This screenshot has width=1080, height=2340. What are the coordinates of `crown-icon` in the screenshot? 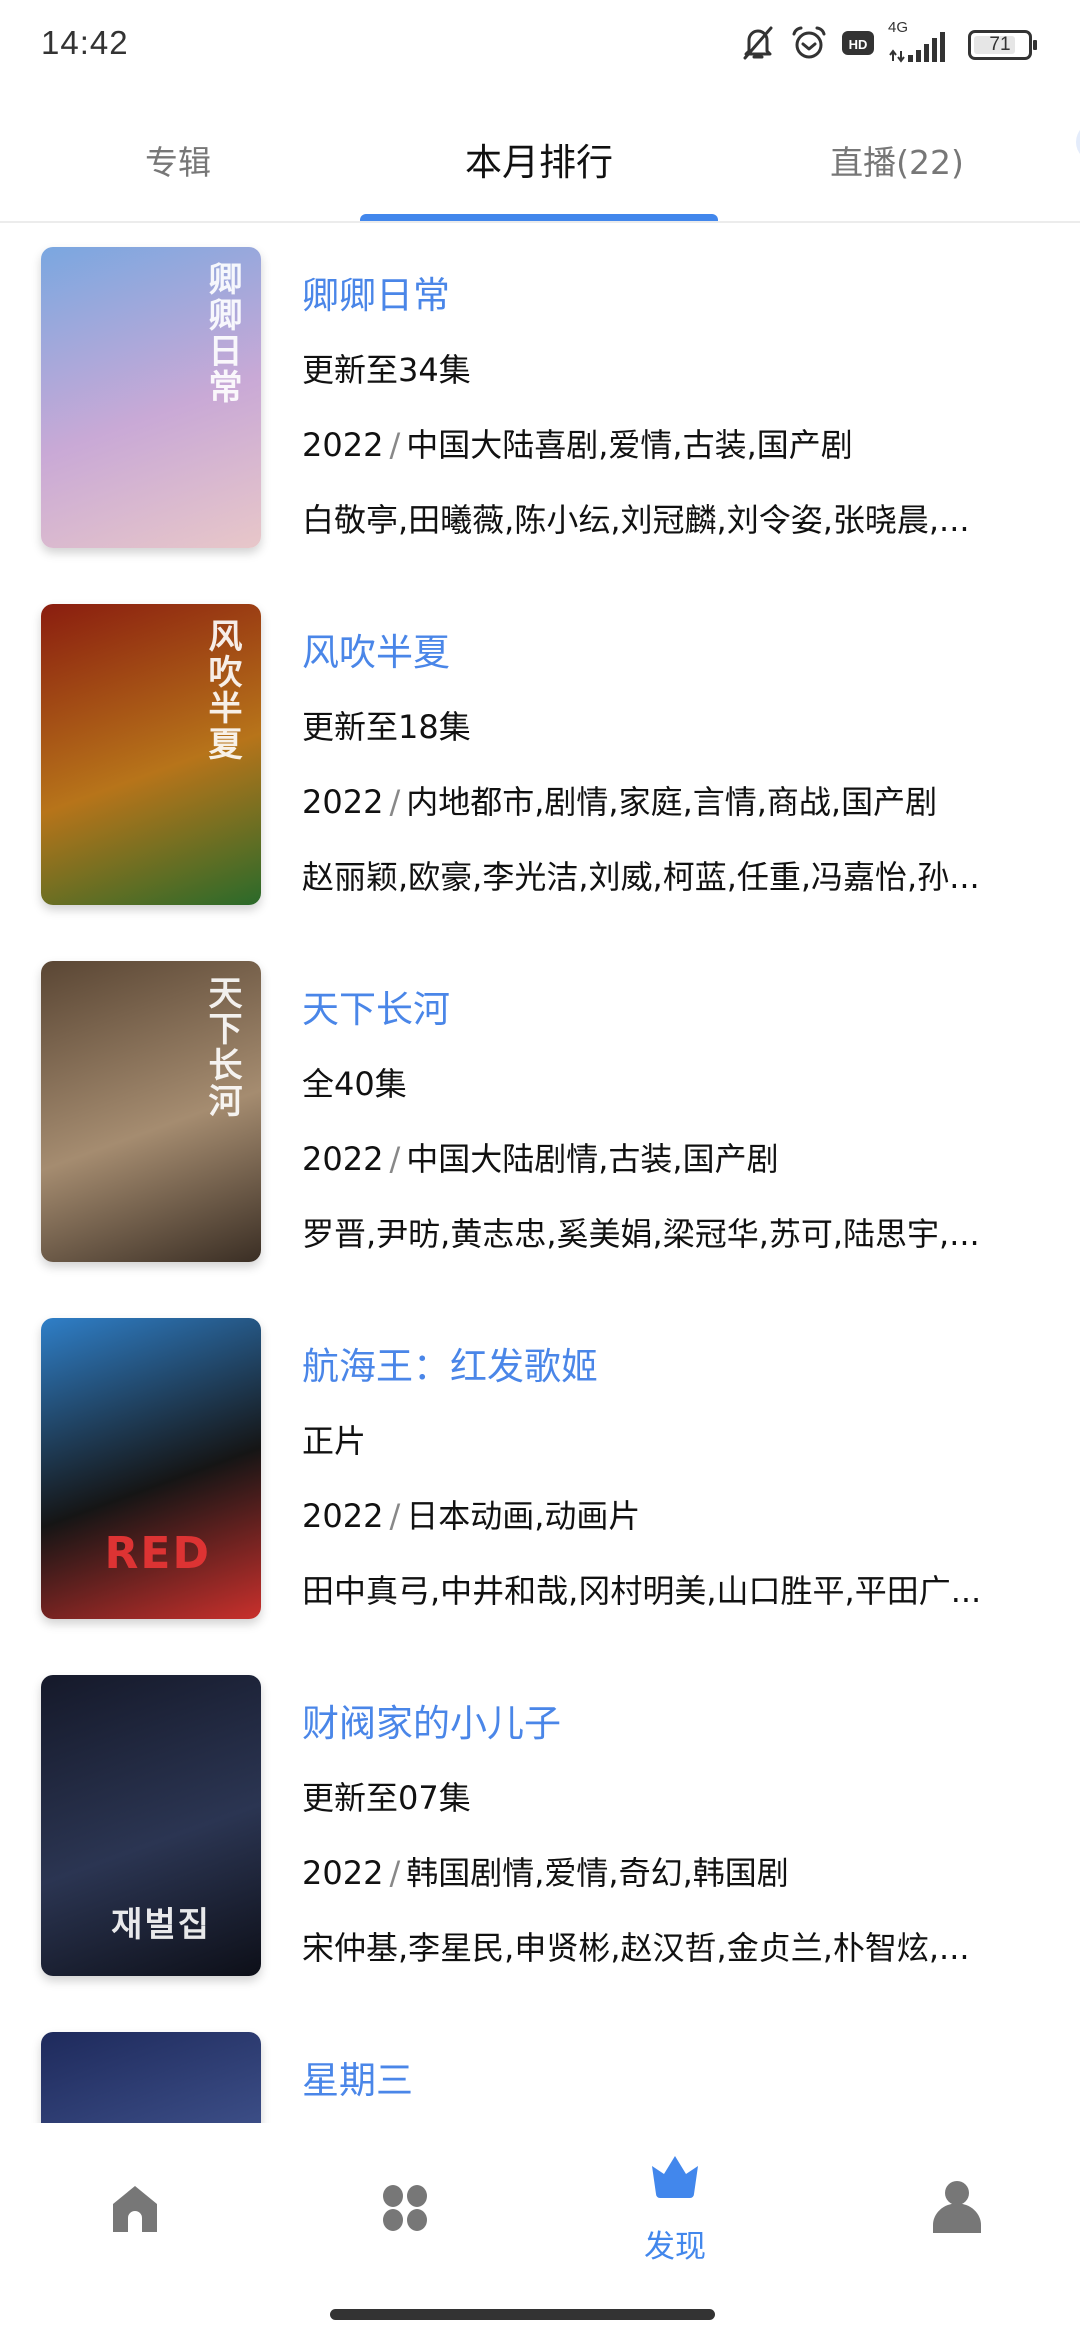 It's located at (675, 2179).